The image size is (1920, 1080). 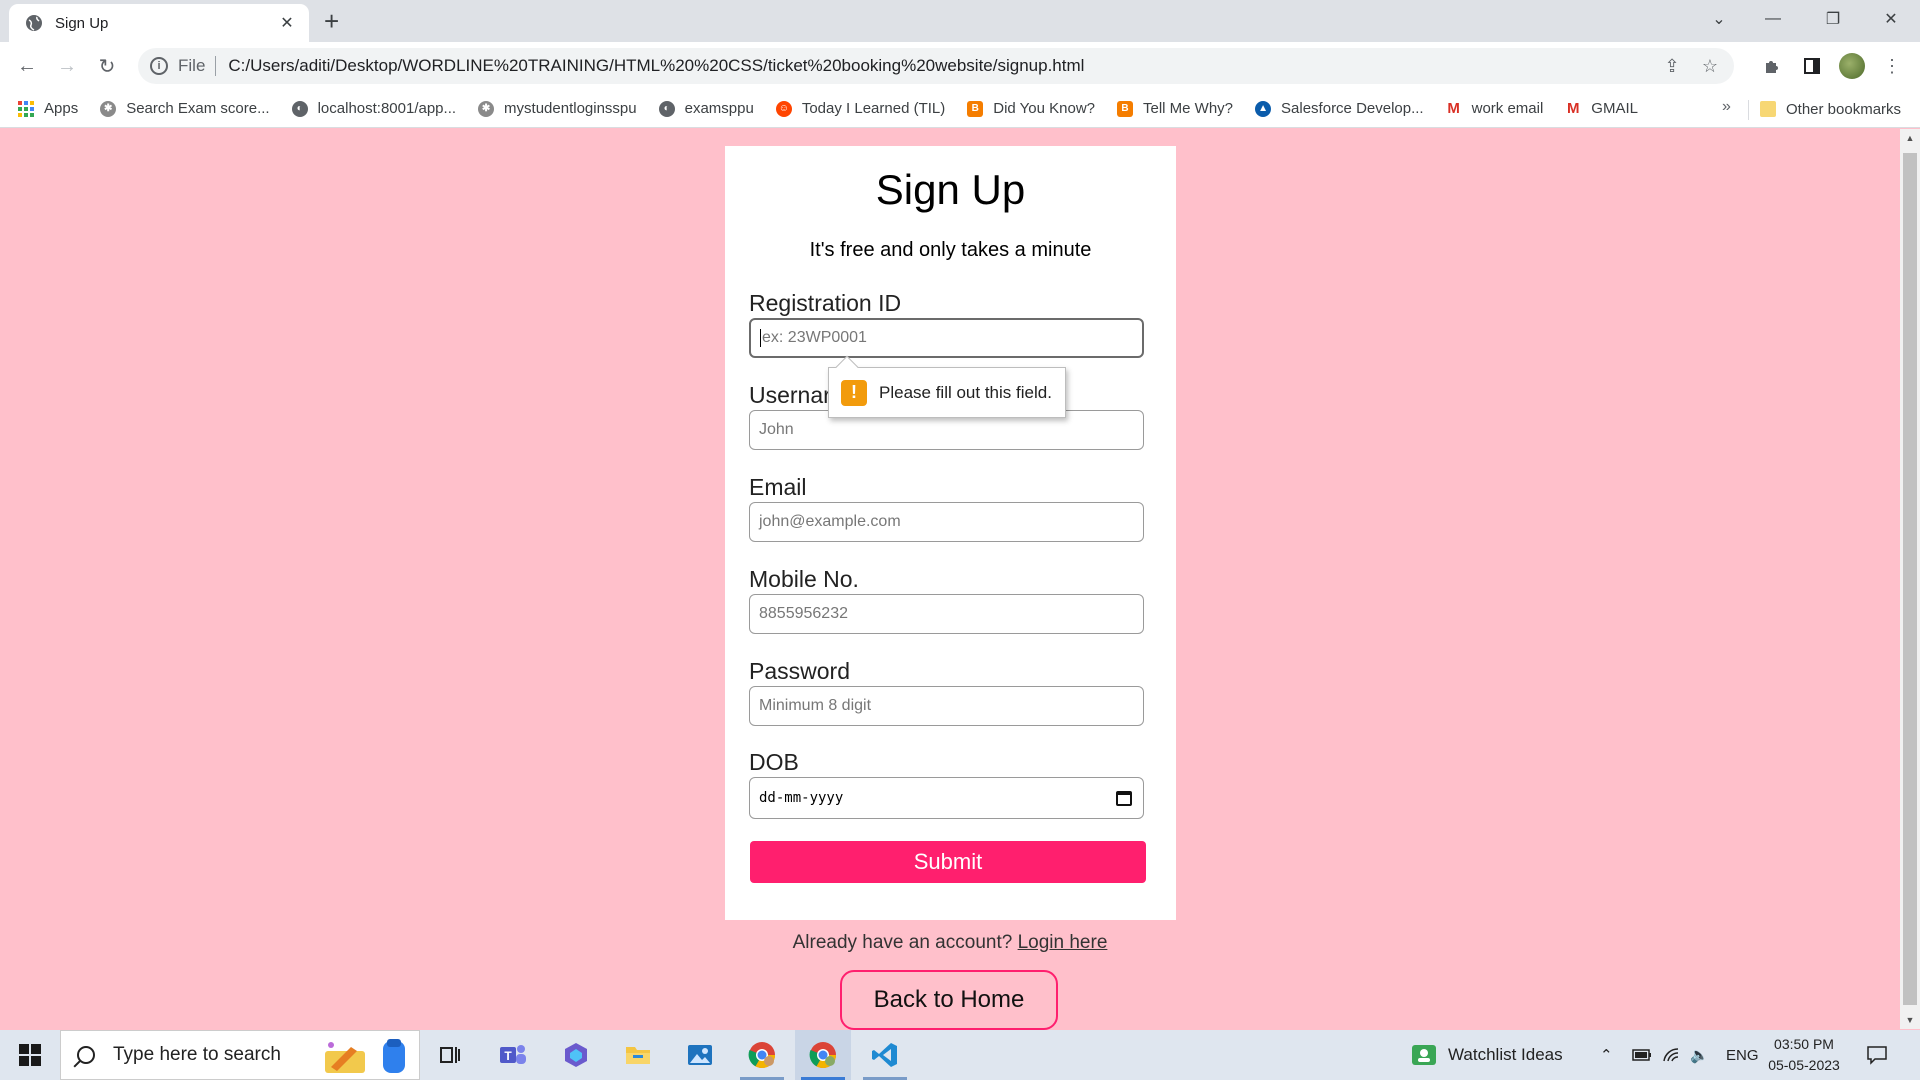 I want to click on bookmark-item: M GMAIL, so click(x=1601, y=108).